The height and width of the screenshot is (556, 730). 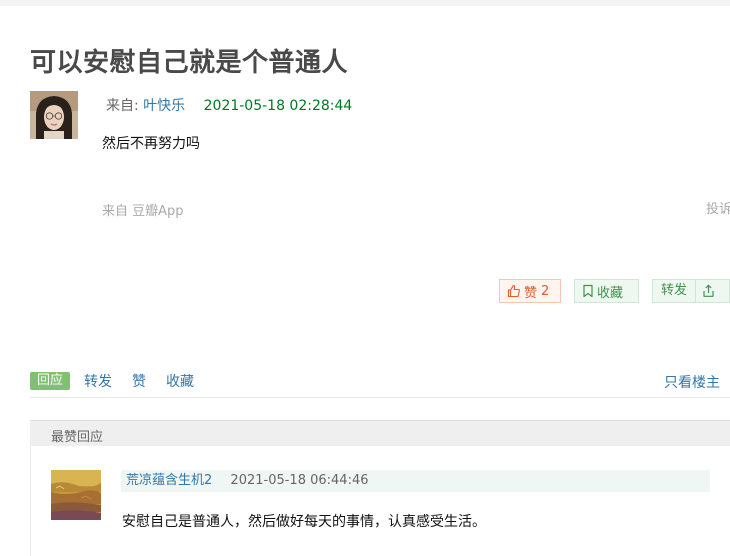 I want to click on reshare-button-group: 转发, so click(x=691, y=291).